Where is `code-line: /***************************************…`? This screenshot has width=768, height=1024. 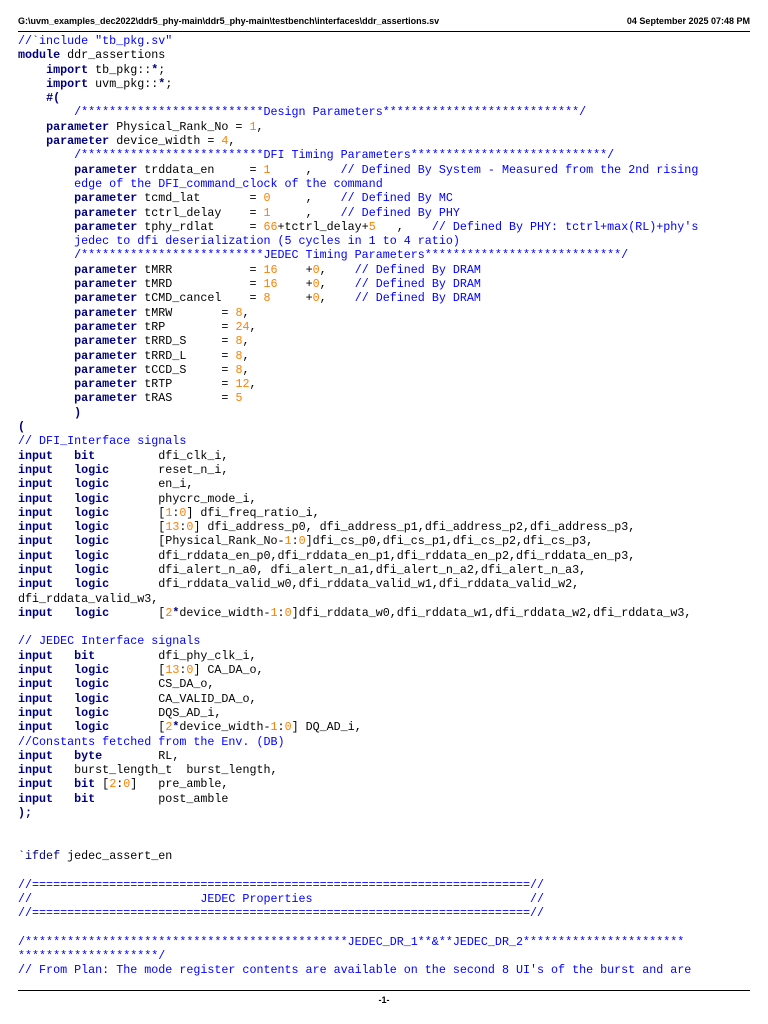
code-line: /***************************************… is located at coordinates (386, 942).